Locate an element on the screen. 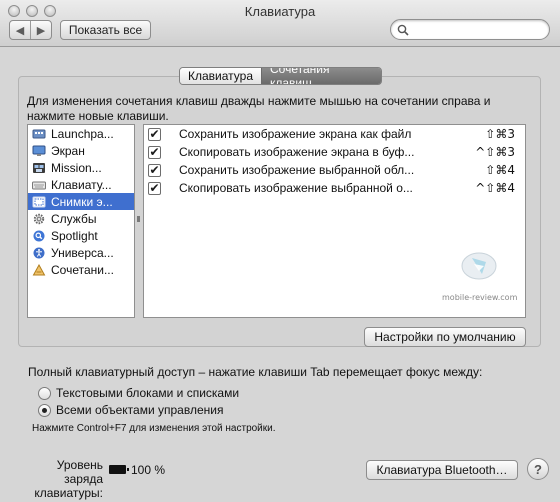 This screenshot has height=502, width=560. forward-button: ▶ is located at coordinates (40, 30).